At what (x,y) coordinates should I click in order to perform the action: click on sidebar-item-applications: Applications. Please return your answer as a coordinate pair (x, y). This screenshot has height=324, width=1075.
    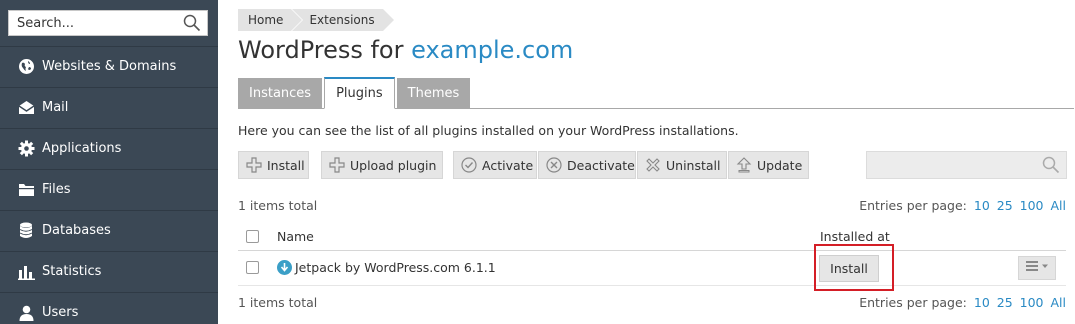
    Looking at the image, I should click on (109, 148).